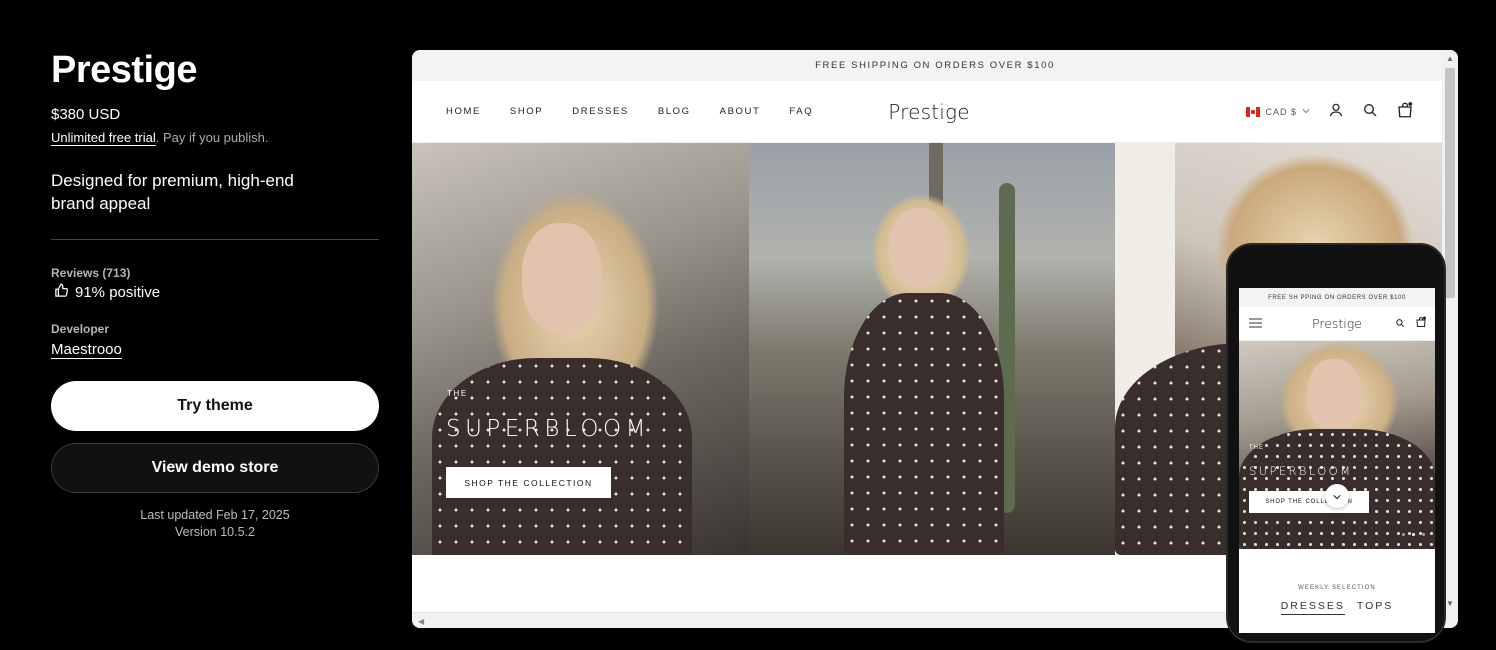  I want to click on developer-section: Developer Maestrooo, so click(215, 340).